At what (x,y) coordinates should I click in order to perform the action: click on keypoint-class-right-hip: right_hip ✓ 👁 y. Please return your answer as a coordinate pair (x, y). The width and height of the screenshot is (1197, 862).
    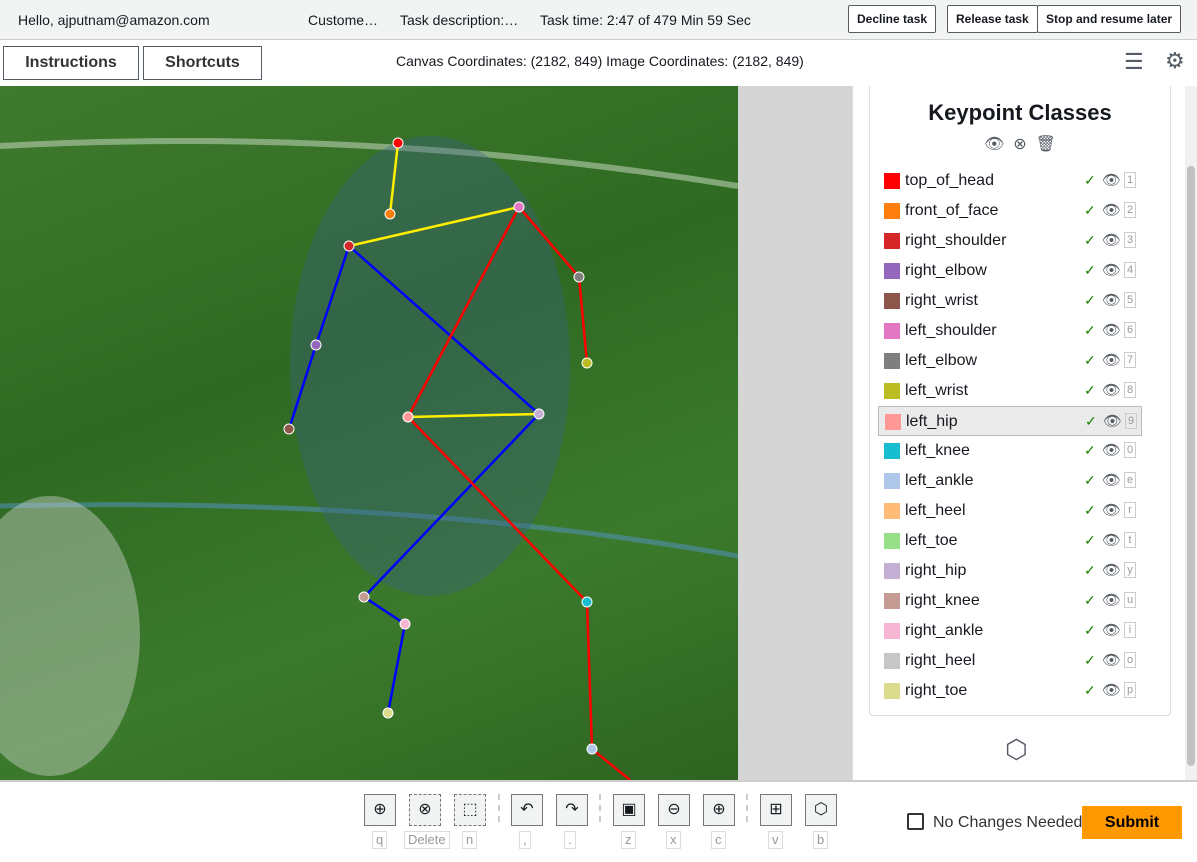
    Looking at the image, I should click on (1010, 571).